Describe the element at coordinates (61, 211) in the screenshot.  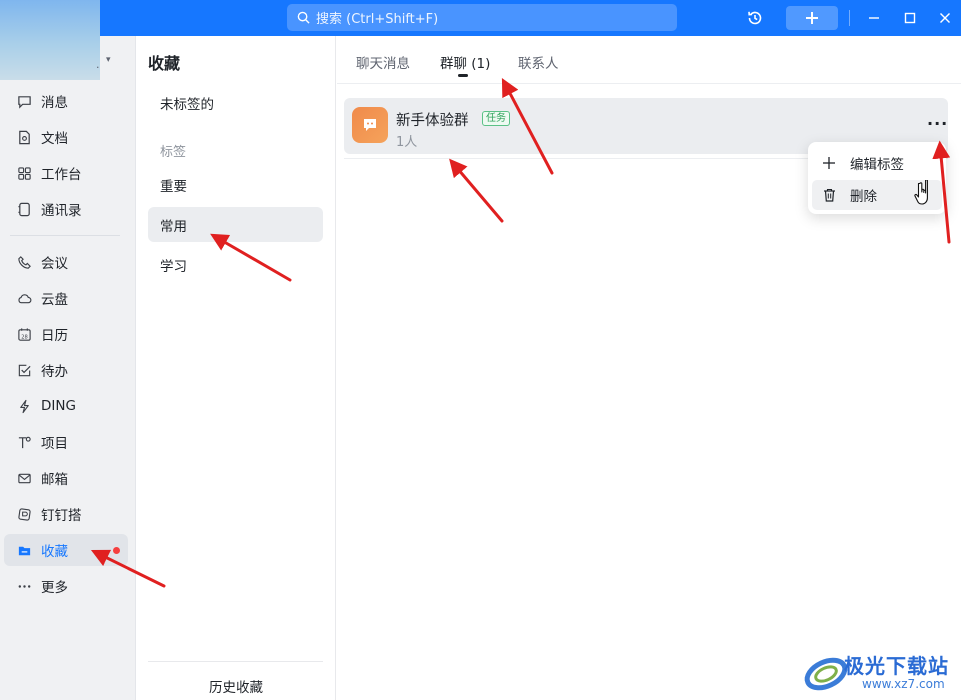
I see `sidebar-item-label: 通讯录` at that location.